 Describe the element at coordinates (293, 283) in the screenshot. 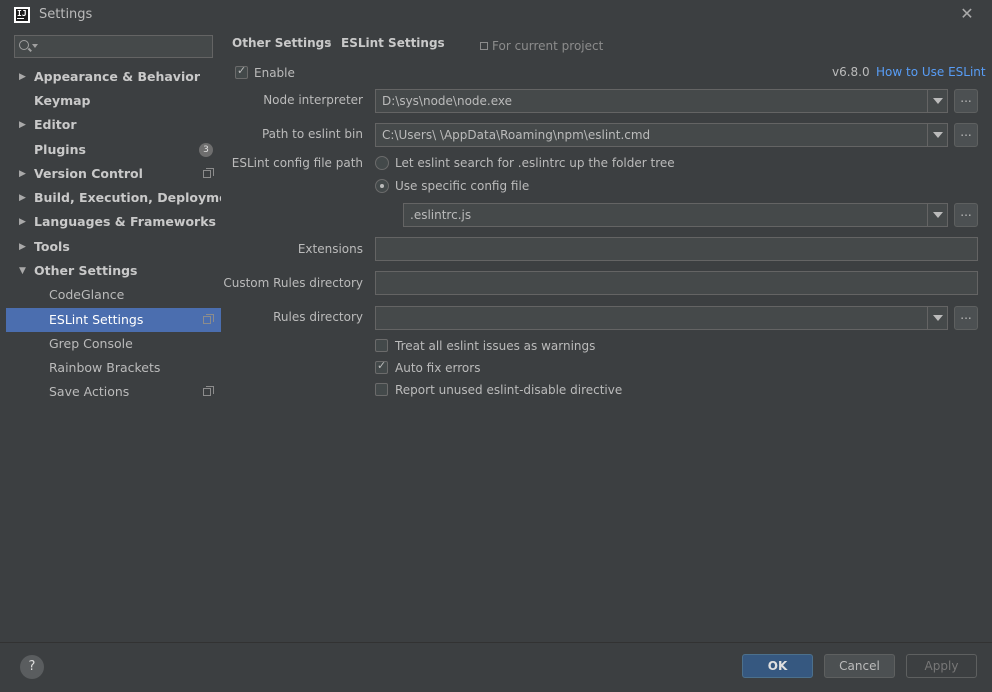

I see `custom-rules-label: Custom Rules directory` at that location.